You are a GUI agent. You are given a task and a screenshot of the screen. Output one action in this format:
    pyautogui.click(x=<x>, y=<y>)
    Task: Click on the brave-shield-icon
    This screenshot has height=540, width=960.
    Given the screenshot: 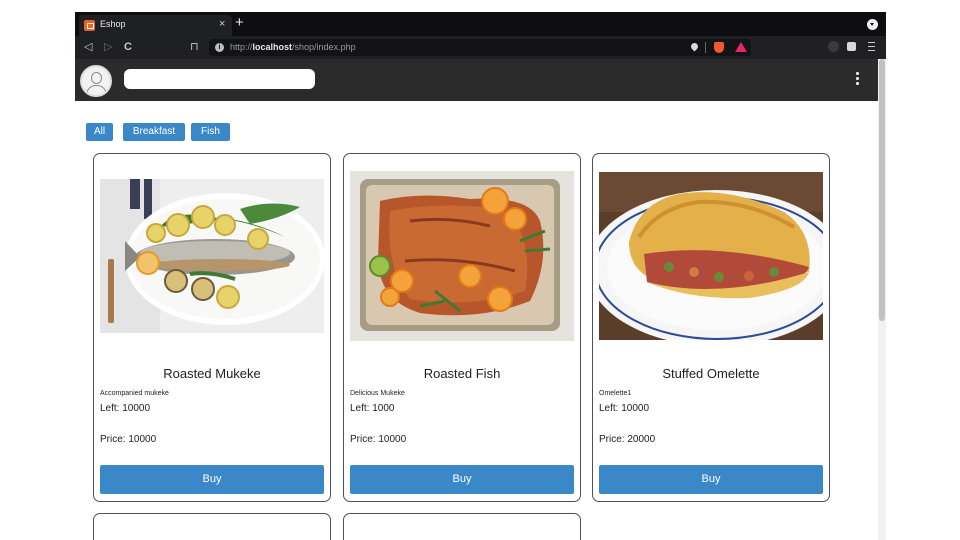 What is the action you would take?
    pyautogui.click(x=719, y=47)
    